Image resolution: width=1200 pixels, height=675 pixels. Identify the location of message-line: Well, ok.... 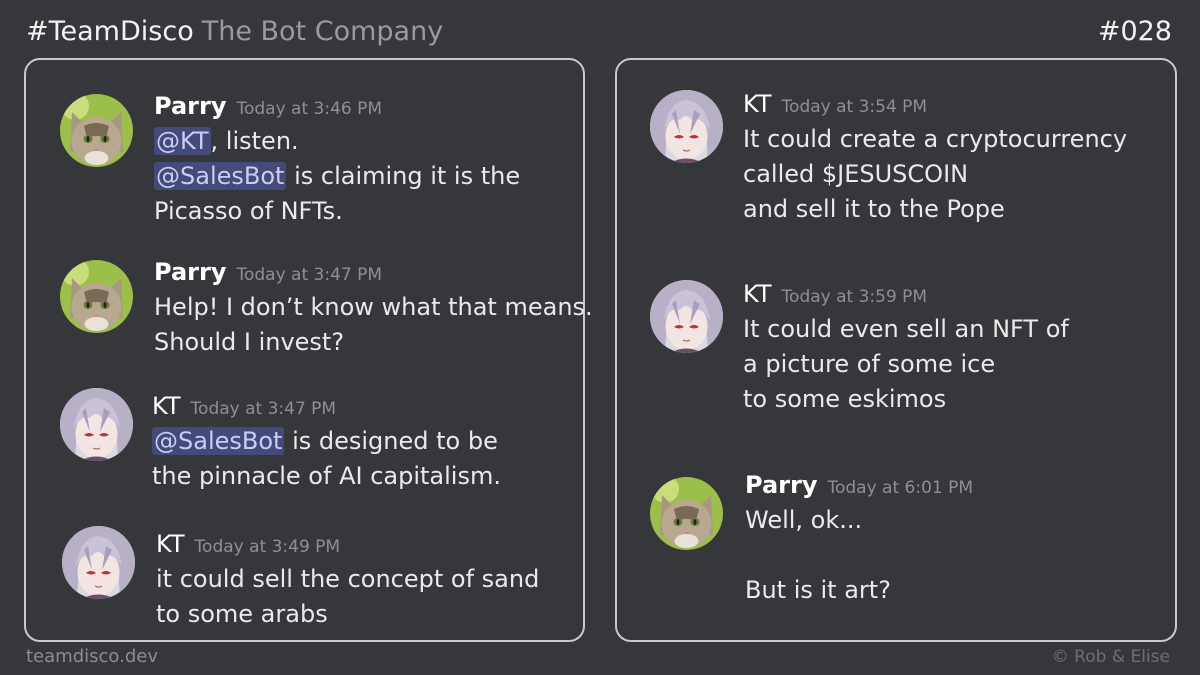
(804, 520).